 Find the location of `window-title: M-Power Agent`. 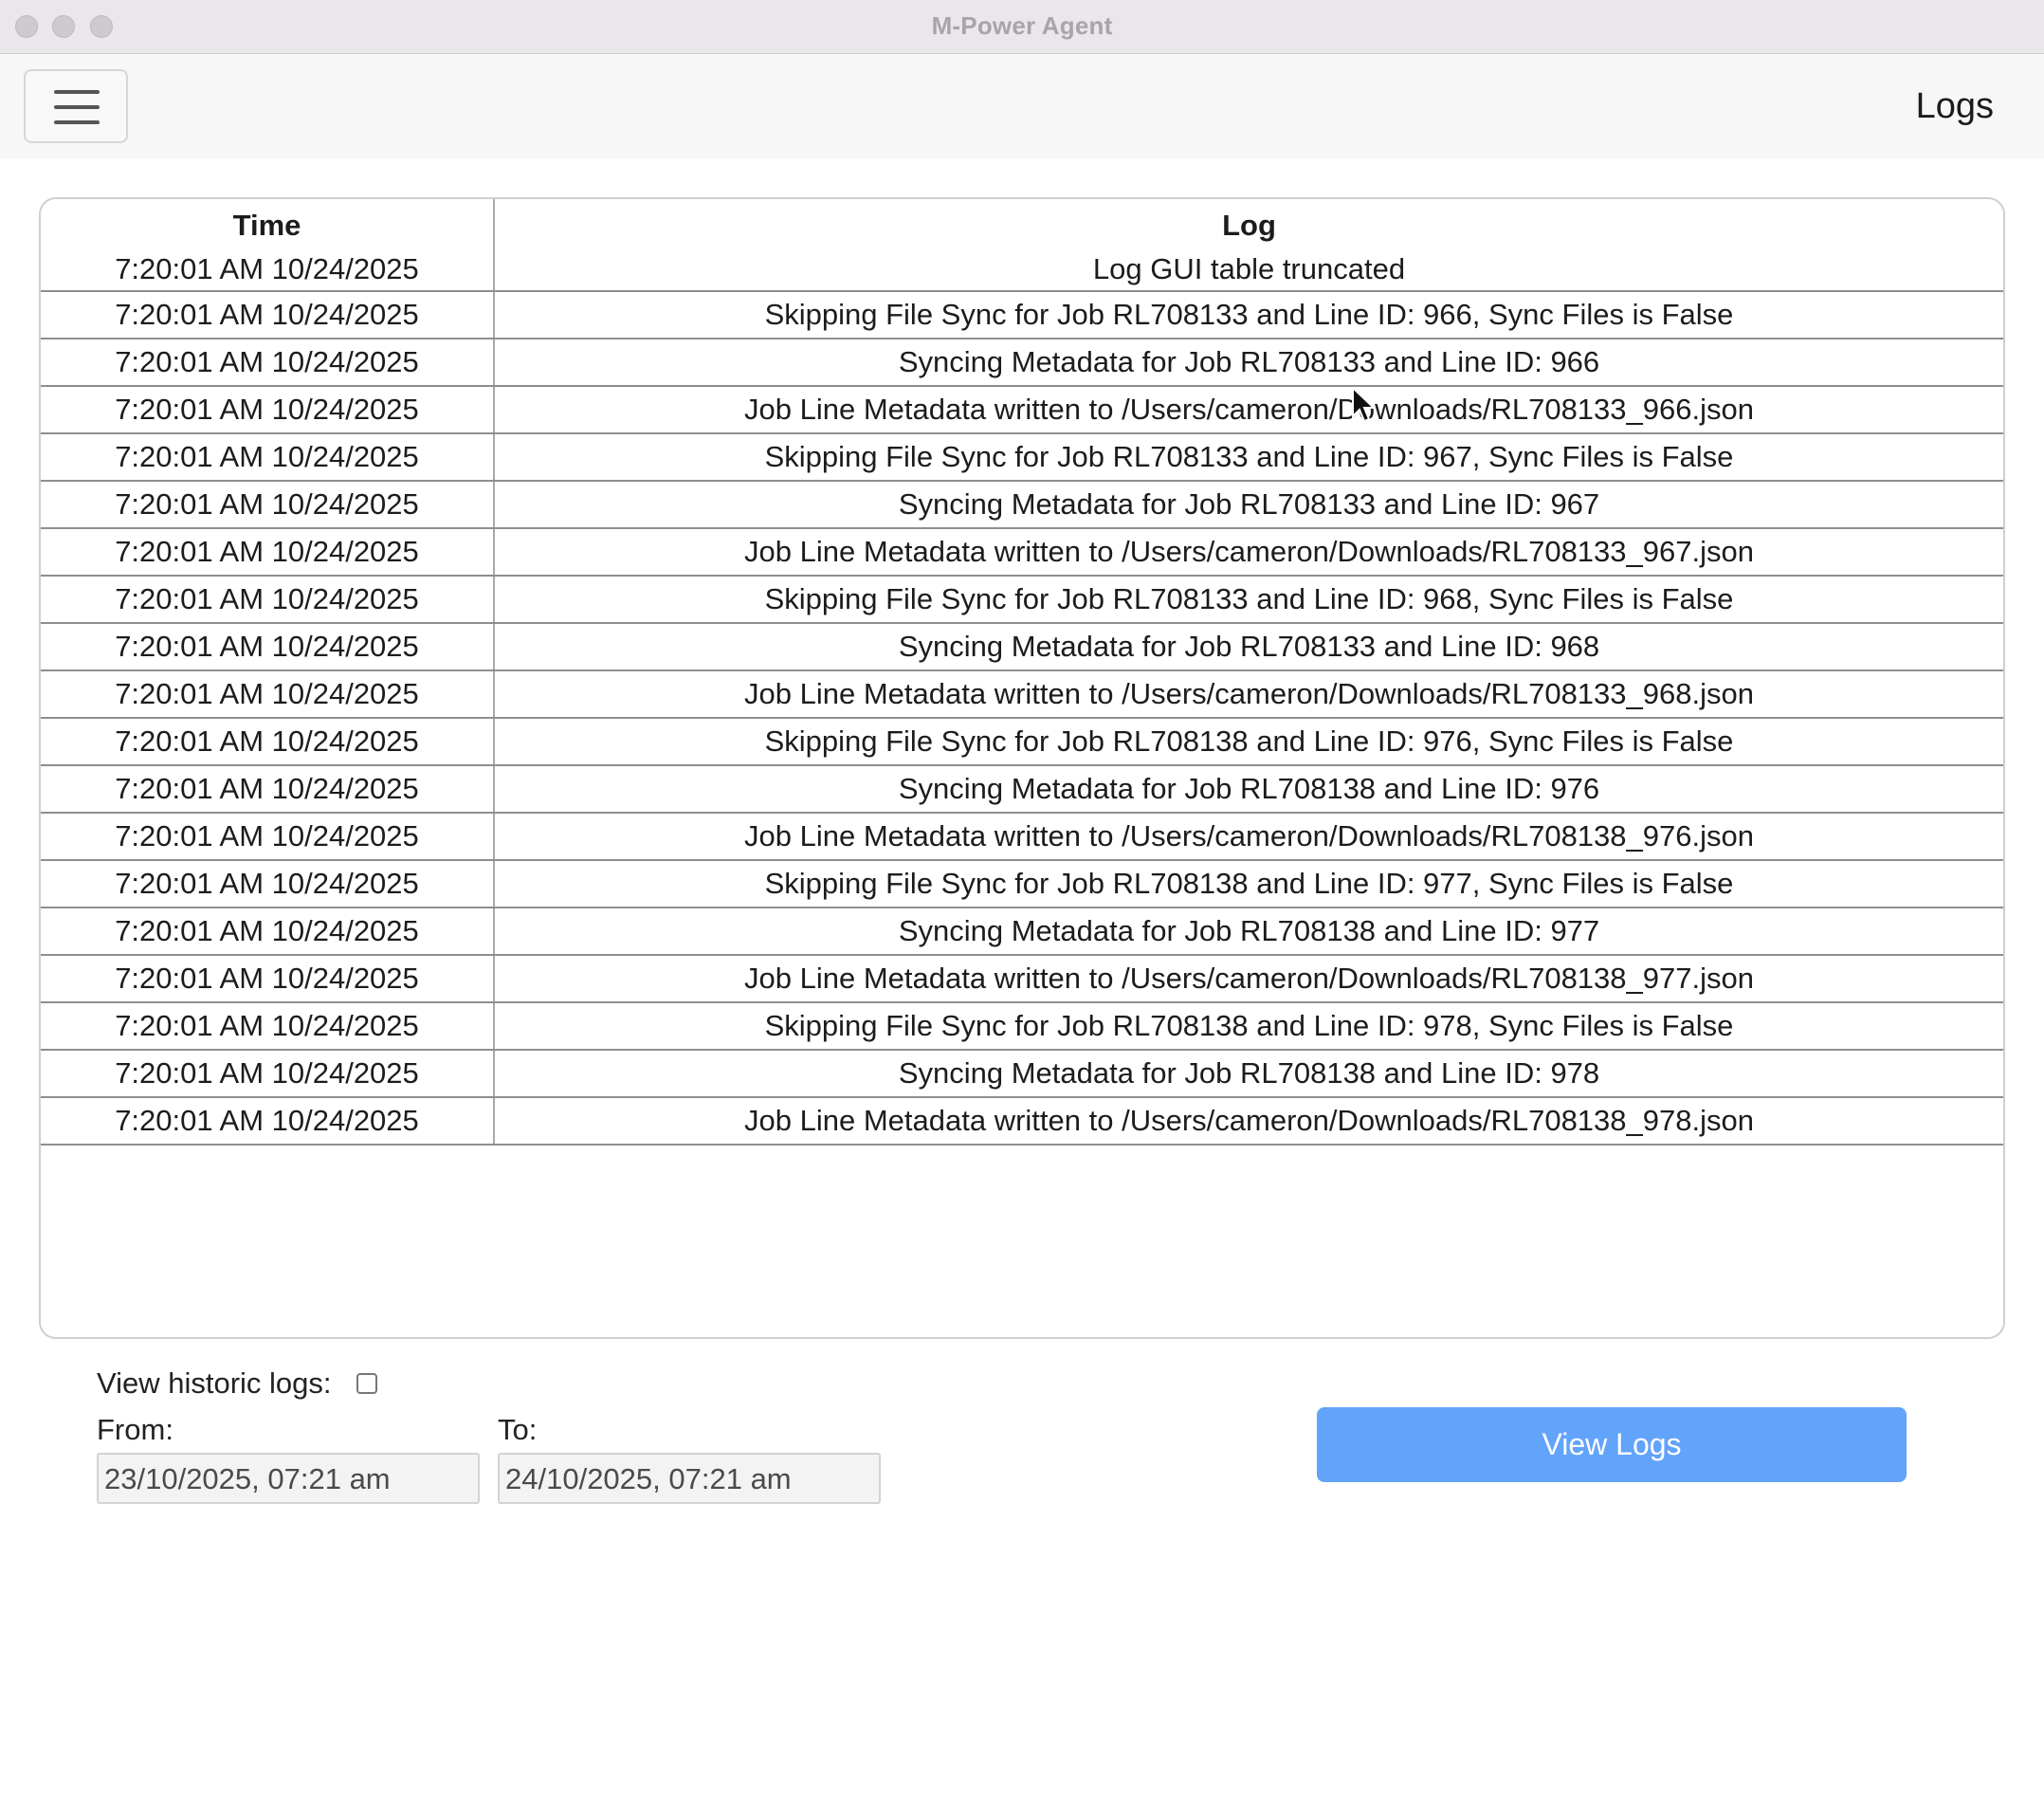

window-title: M-Power Agent is located at coordinates (1022, 25).